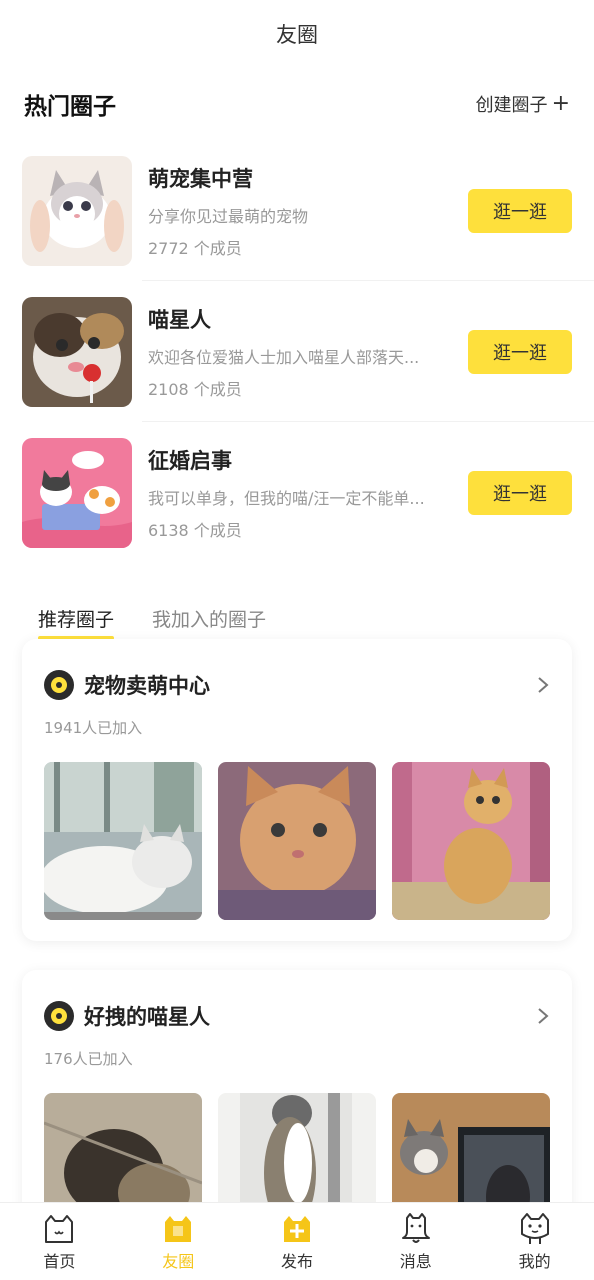 This screenshot has height=1280, width=594. I want to click on nav-label: 我的, so click(534, 1261).